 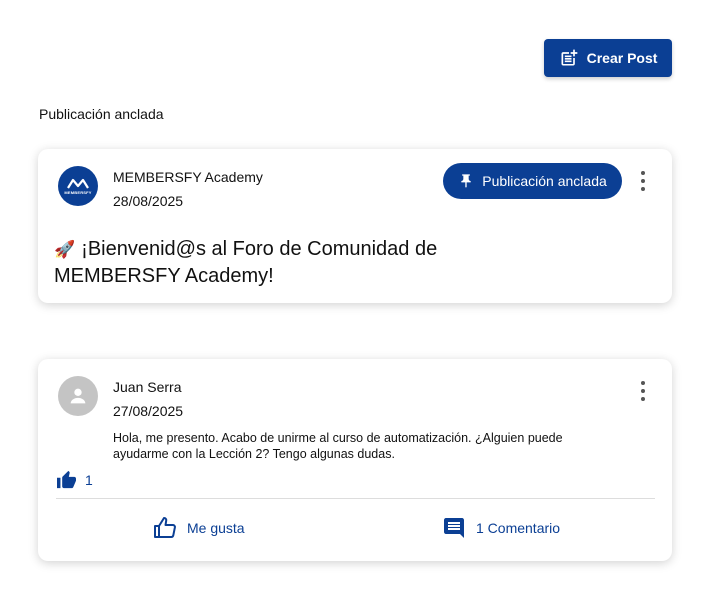 I want to click on post-author: MEMBERSFY Academy, so click(x=188, y=177).